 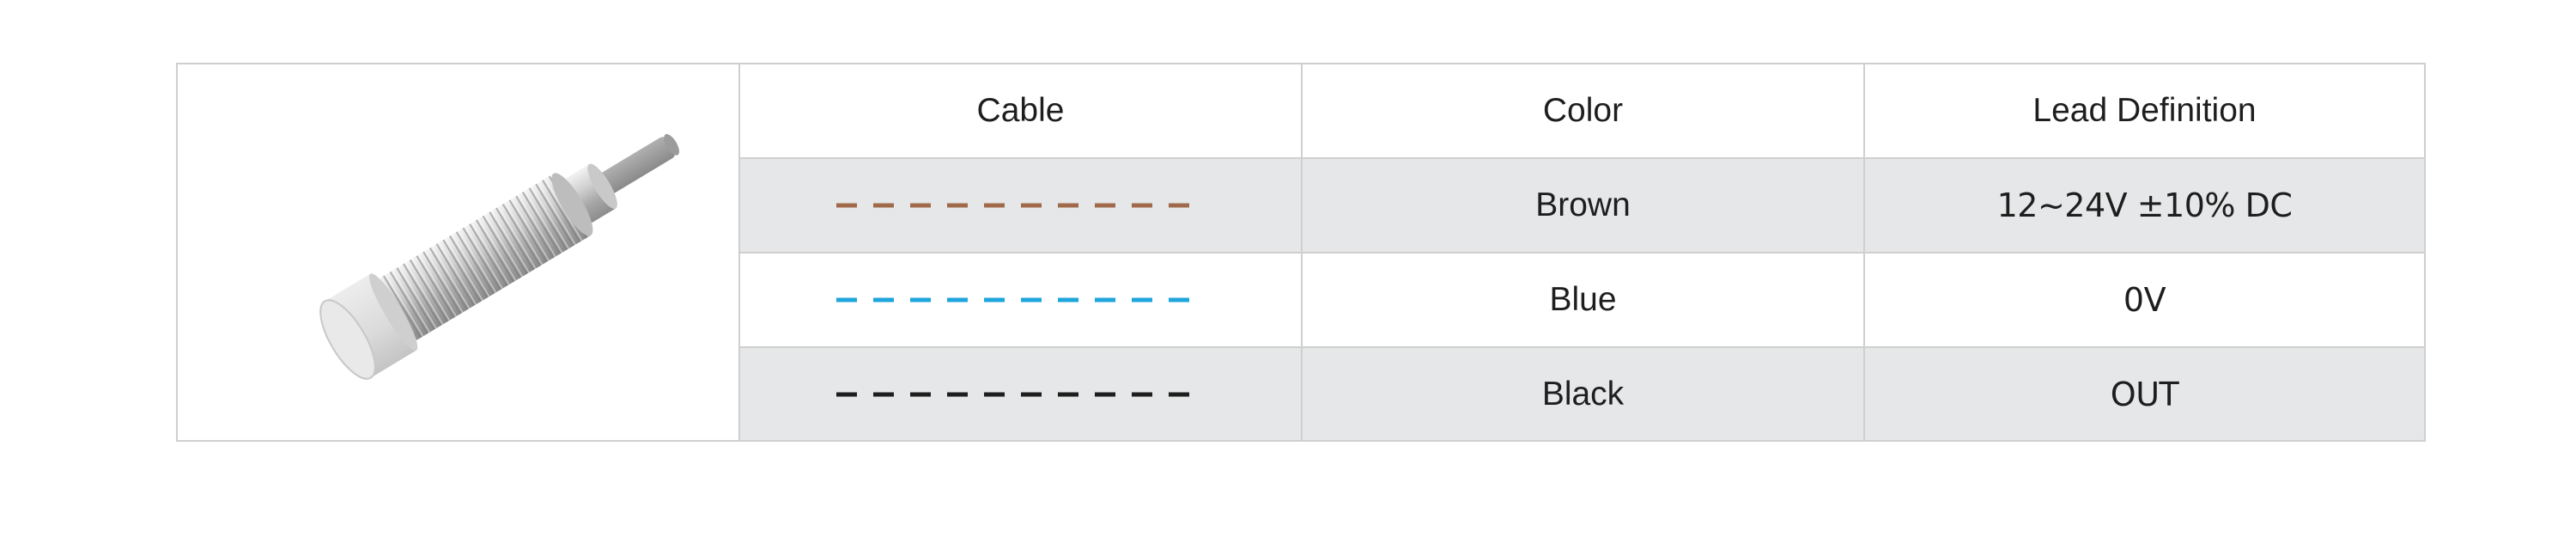 I want to click on header-lead-definition: Lead Definition, so click(x=2144, y=111).